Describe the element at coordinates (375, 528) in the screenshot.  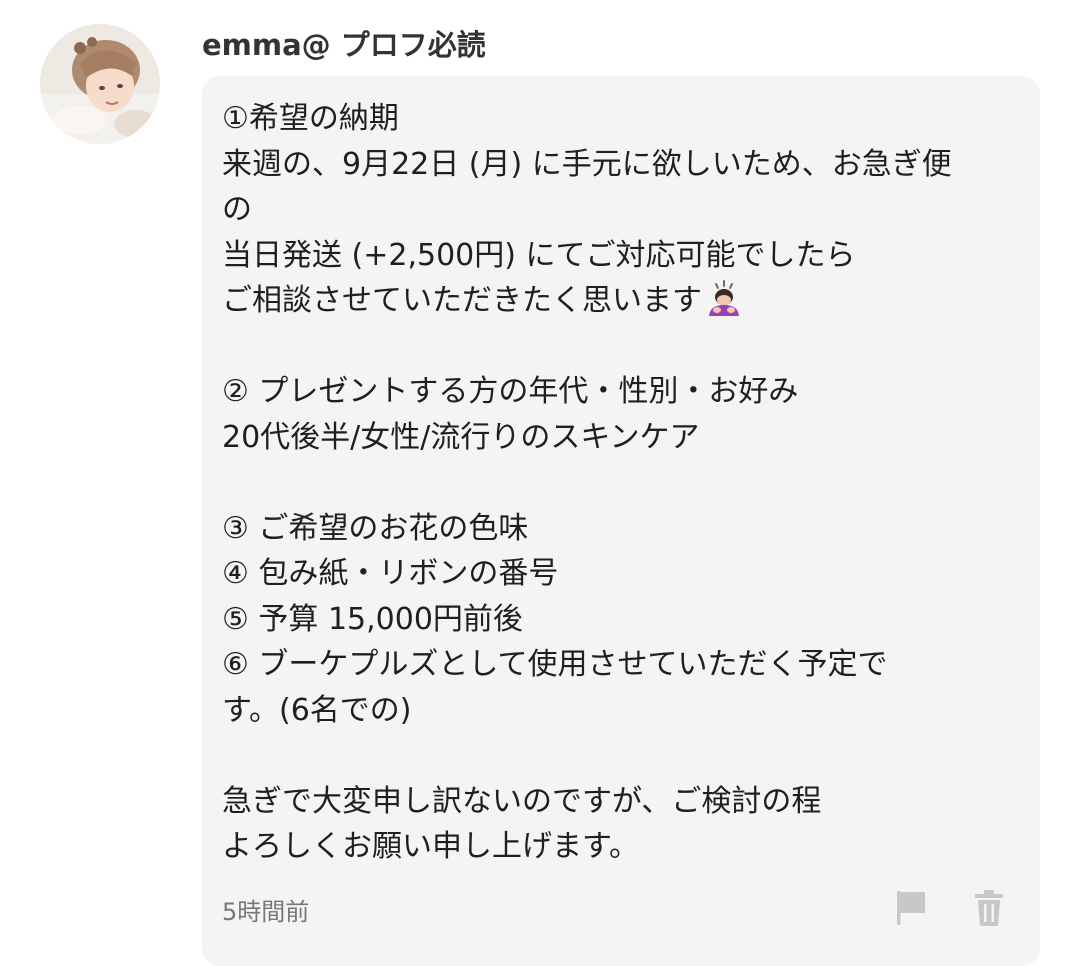
I see `message-line: ③ ご希望のお花の色味` at that location.